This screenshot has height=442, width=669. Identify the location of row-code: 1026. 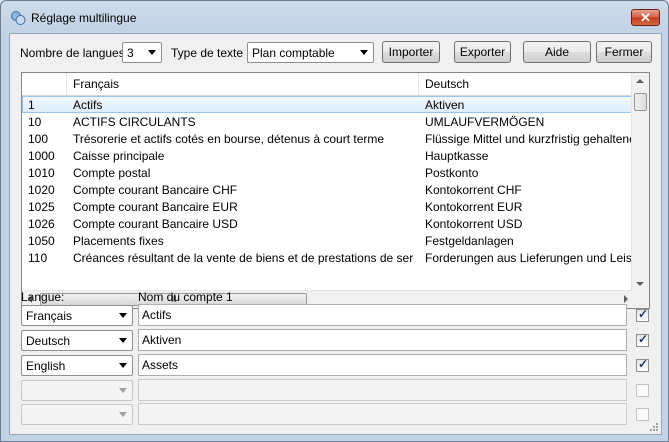
(48, 224).